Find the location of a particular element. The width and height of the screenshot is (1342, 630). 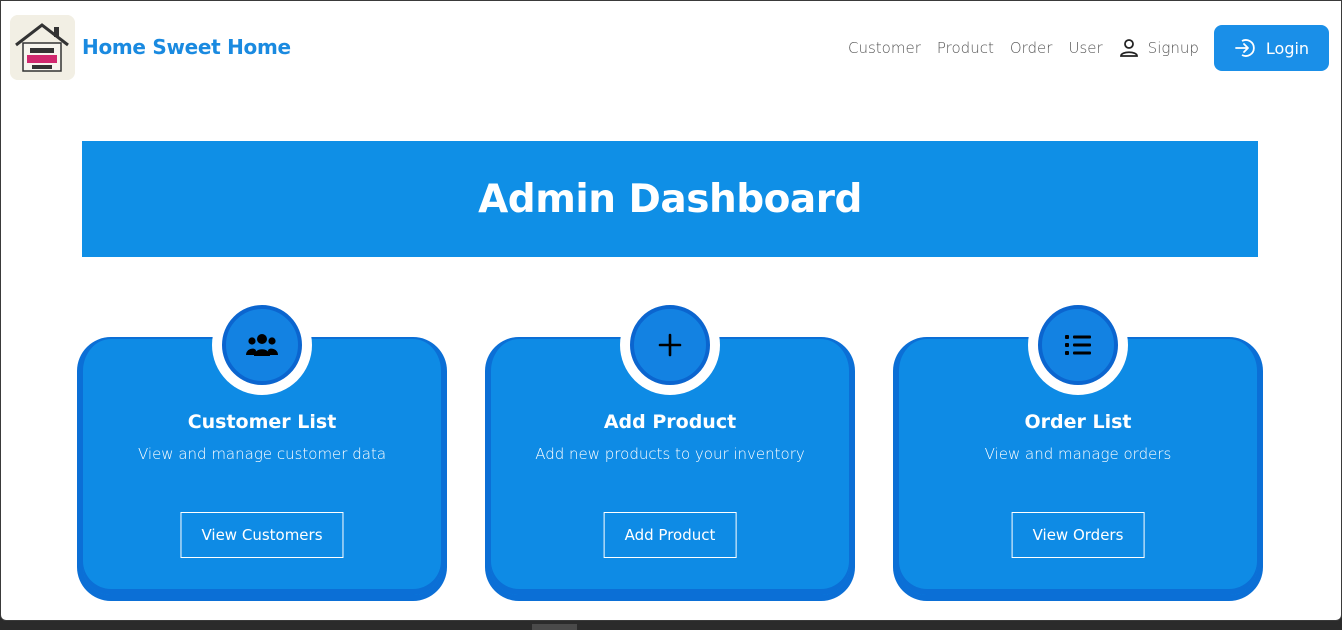

house-logo-icon is located at coordinates (42, 47).